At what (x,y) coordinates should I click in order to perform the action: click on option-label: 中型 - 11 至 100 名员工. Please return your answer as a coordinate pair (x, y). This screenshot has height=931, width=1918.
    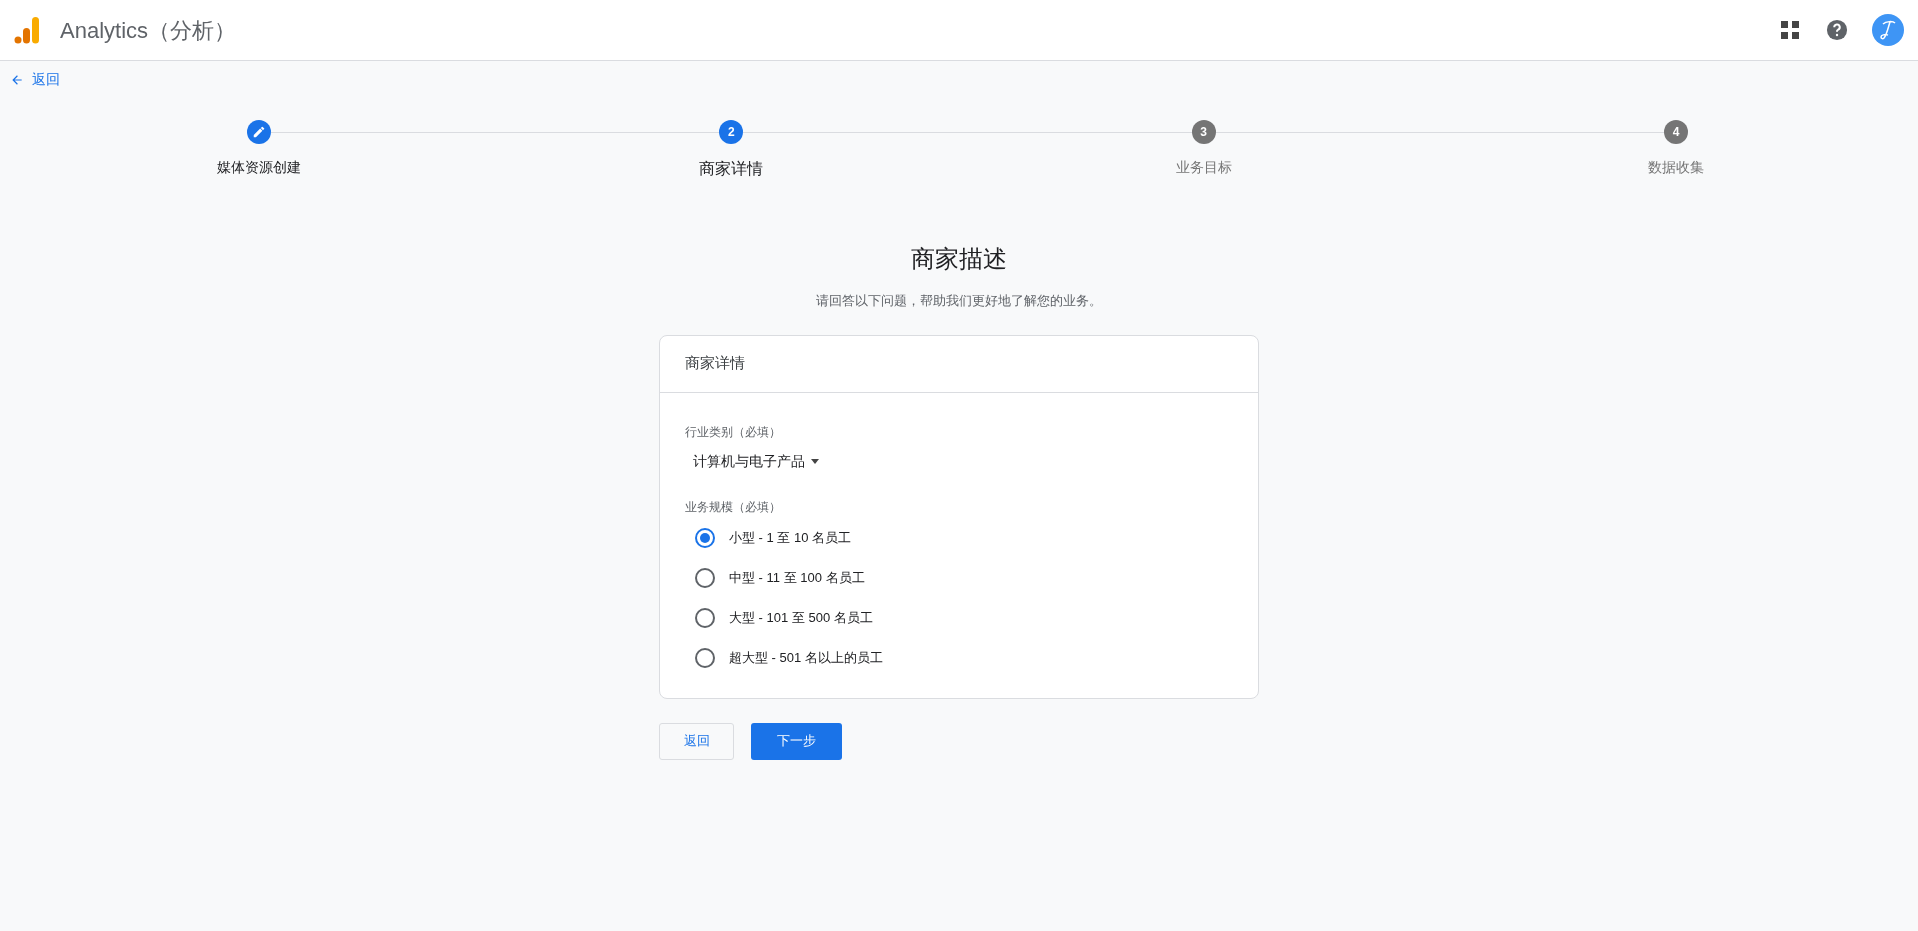
    Looking at the image, I should click on (797, 577).